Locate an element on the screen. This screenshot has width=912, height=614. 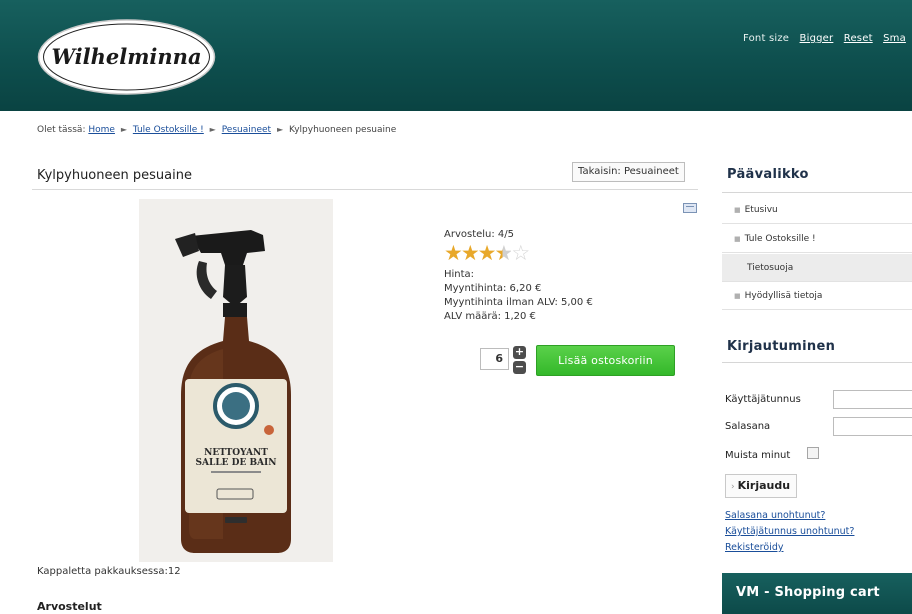
login-button: › Kirjaudu is located at coordinates (761, 486).